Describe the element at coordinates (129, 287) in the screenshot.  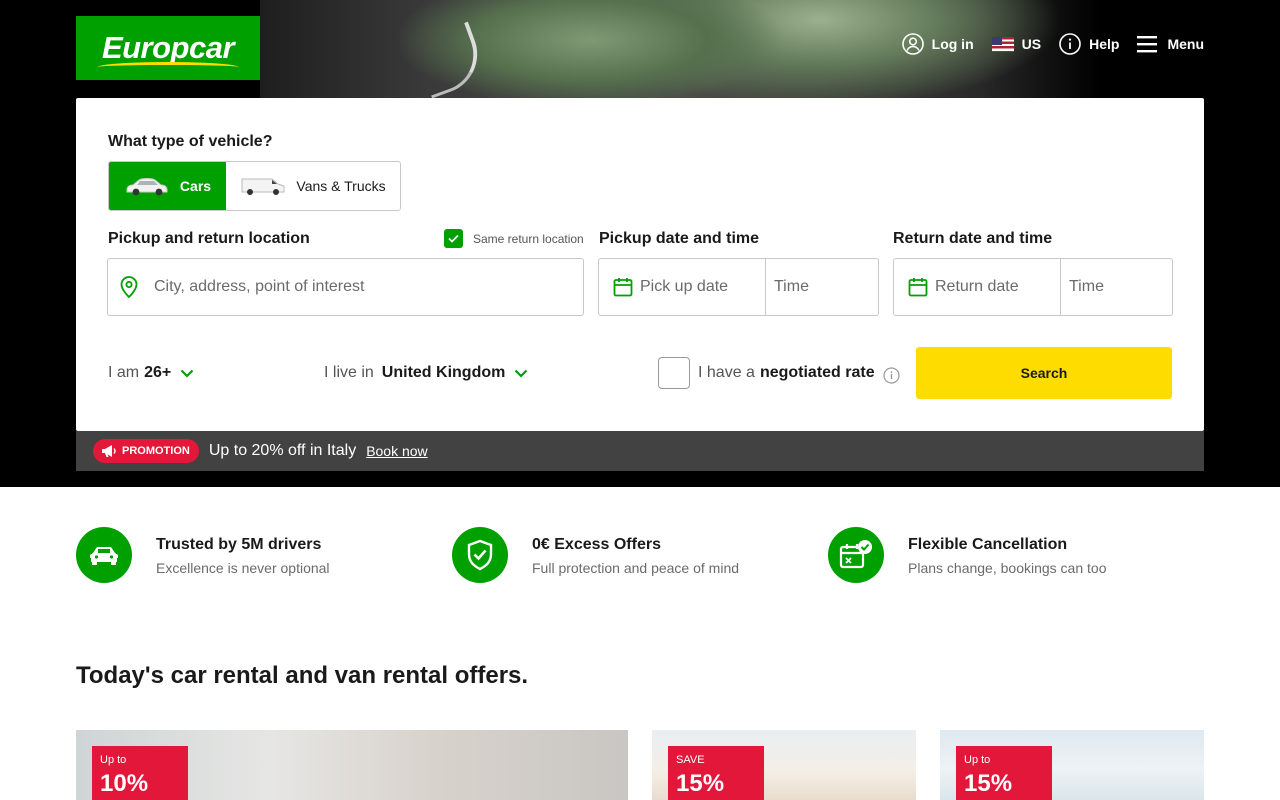
I see `location-pin-icon` at that location.